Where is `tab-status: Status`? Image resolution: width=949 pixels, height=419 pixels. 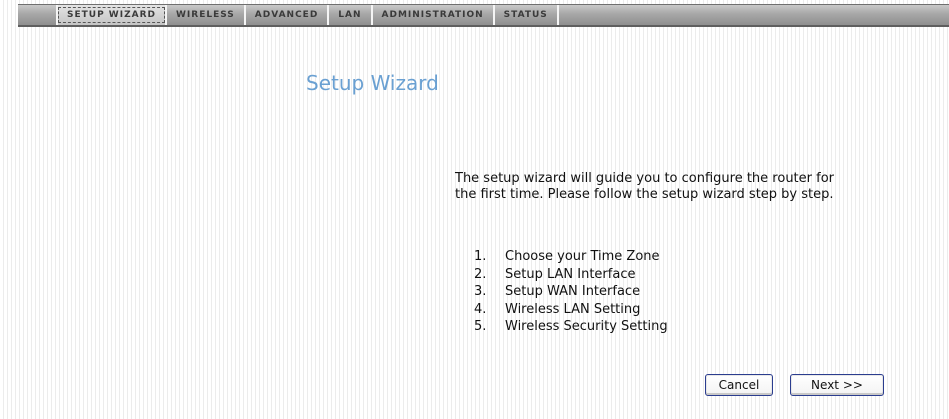
tab-status: Status is located at coordinates (527, 15).